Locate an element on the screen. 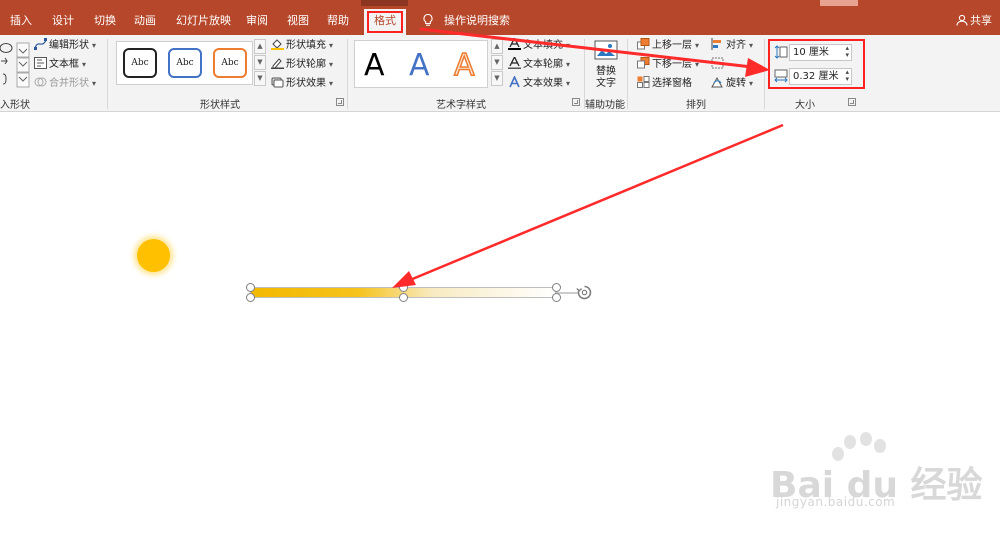  wordart-sample-orange-outline: A is located at coordinates (464, 65).